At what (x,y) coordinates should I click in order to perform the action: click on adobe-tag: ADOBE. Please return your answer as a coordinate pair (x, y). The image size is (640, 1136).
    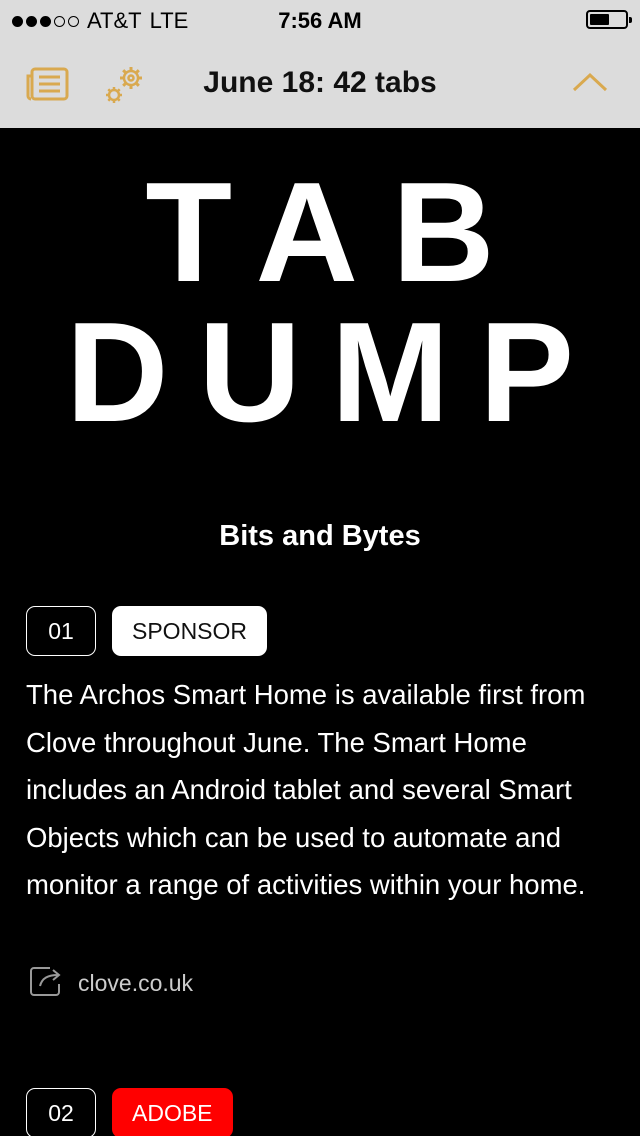
    Looking at the image, I should click on (172, 1112).